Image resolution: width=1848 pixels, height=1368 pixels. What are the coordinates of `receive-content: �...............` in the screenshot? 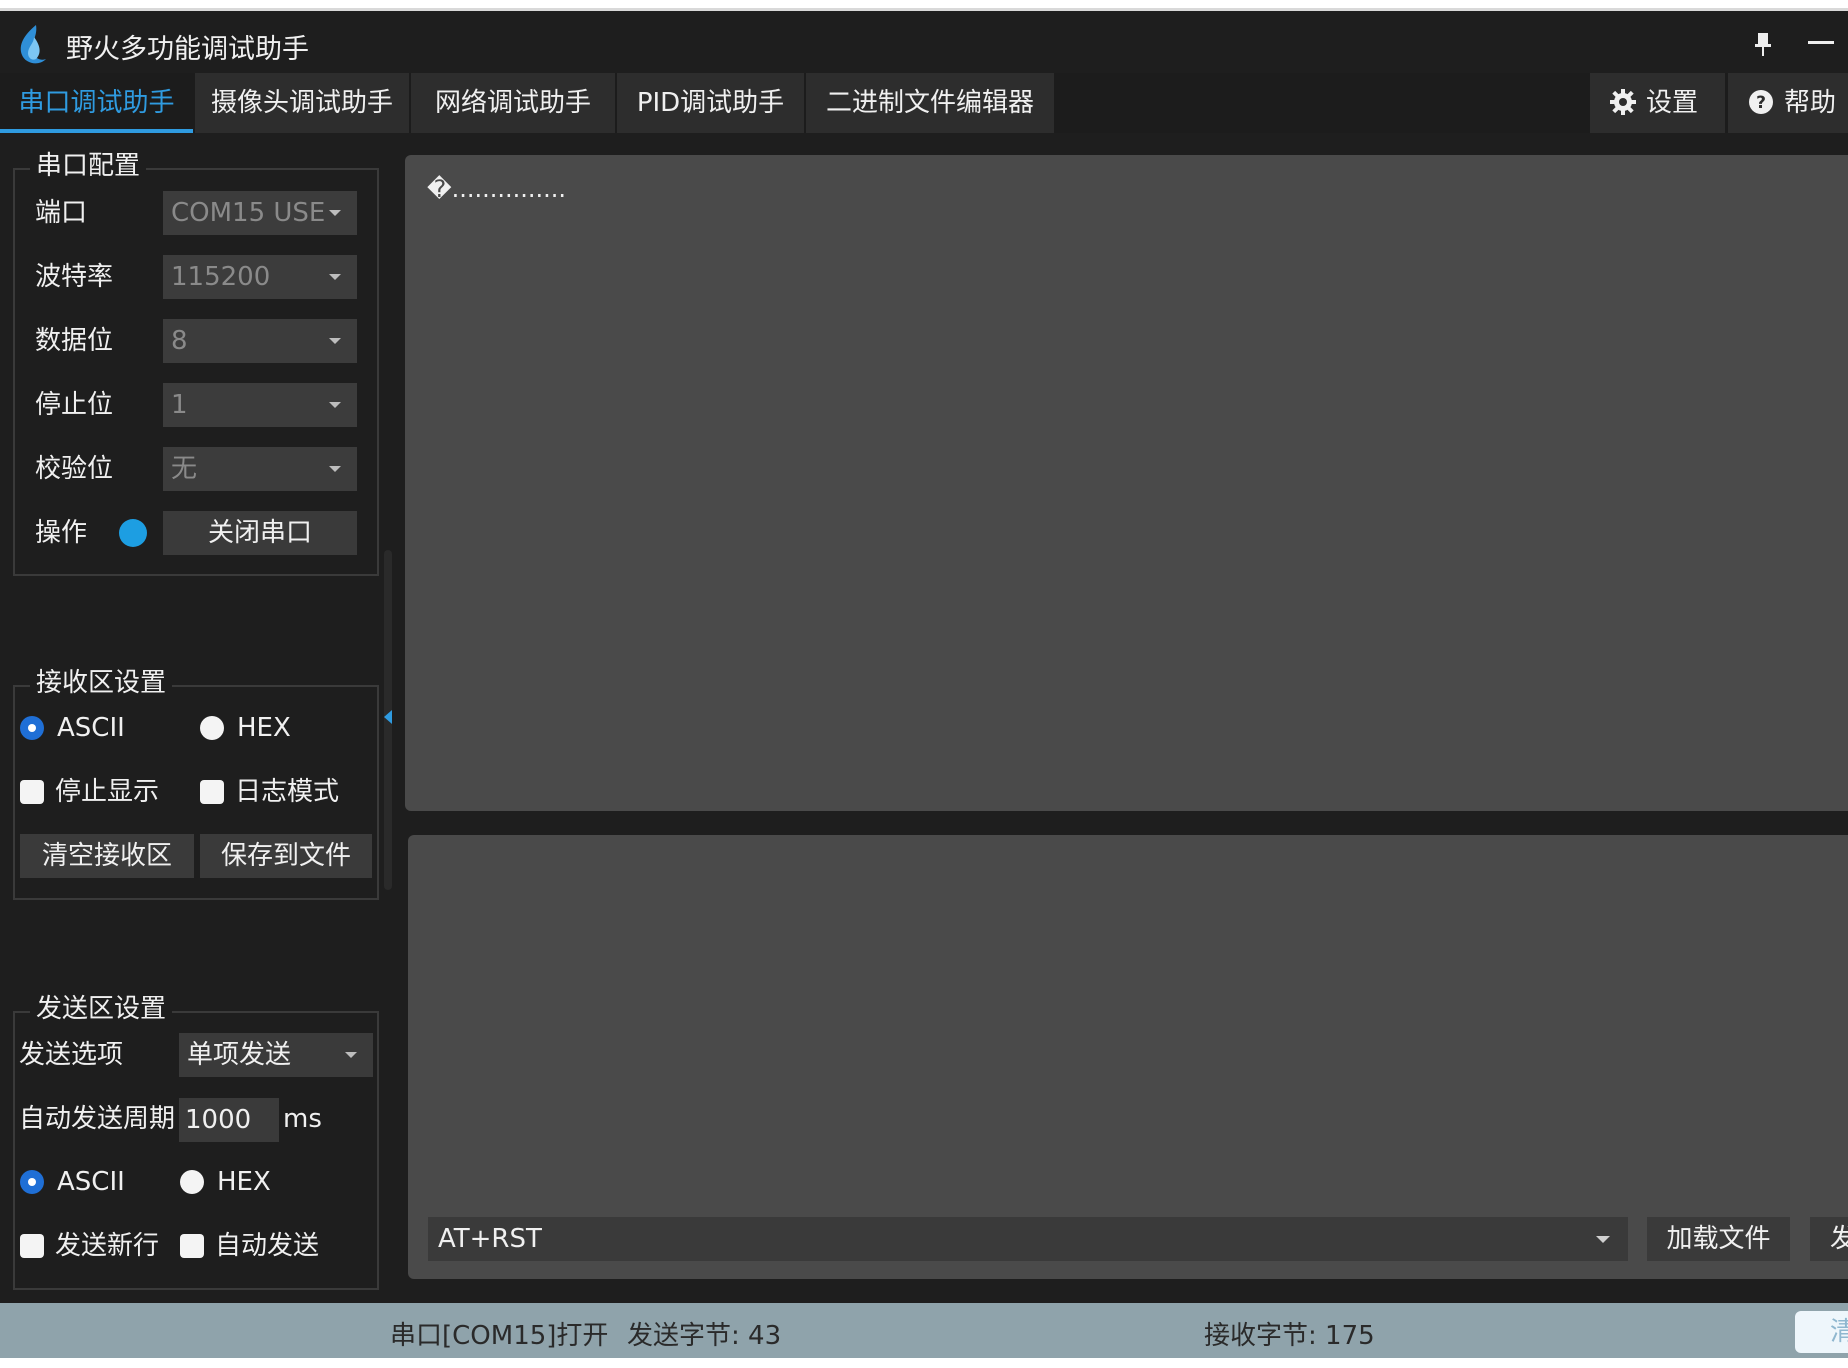 It's located at (497, 189).